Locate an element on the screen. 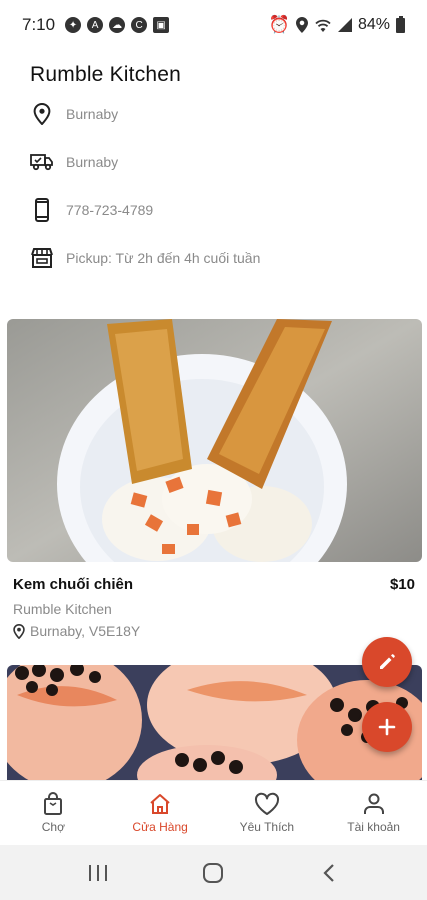  store-delivery-row: Burnaby is located at coordinates (74, 162).